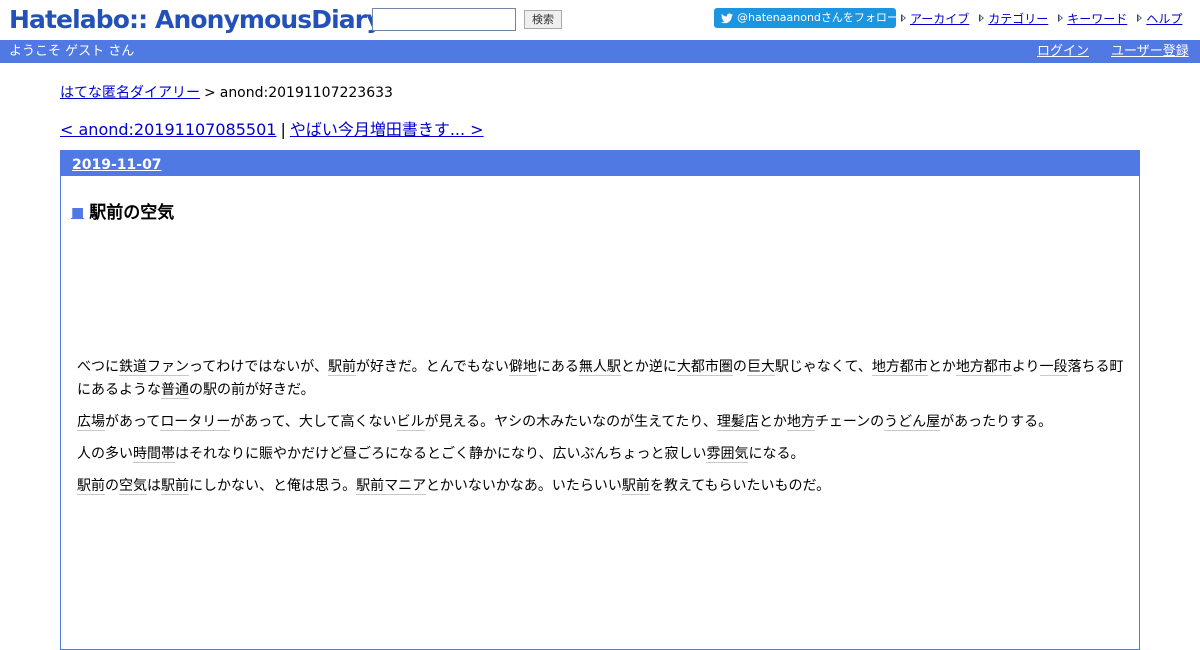 This screenshot has height=650, width=1200. Describe the element at coordinates (939, 18) in the screenshot. I see `archive-link: アーカイブ` at that location.